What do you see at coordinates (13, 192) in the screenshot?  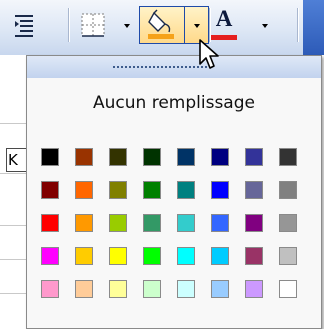 I see `worksheet-area` at bounding box center [13, 192].